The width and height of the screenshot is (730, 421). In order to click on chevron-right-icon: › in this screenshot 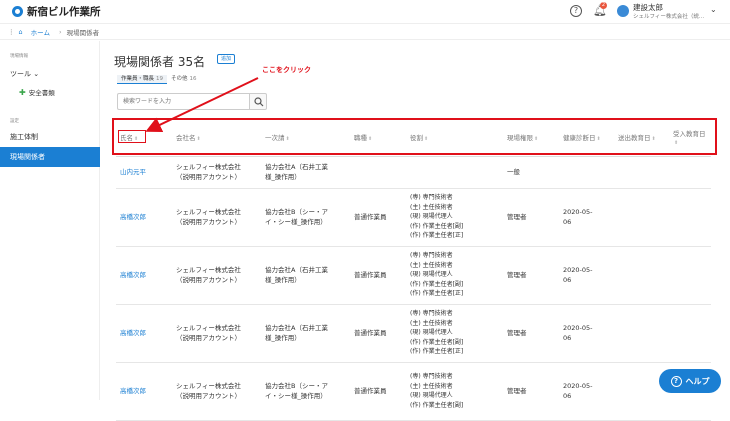, I will do `click(60, 31)`.